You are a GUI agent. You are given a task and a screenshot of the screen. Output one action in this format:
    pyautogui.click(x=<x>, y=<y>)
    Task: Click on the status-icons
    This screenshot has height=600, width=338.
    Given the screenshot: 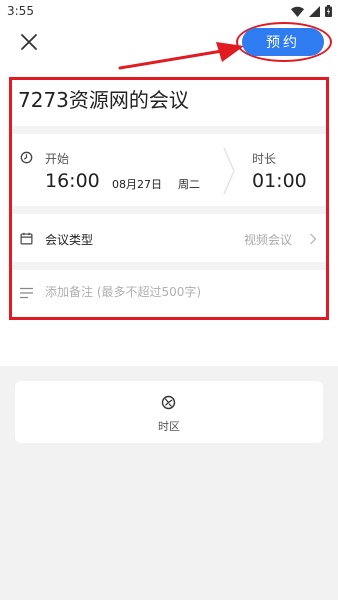 What is the action you would take?
    pyautogui.click(x=311, y=11)
    